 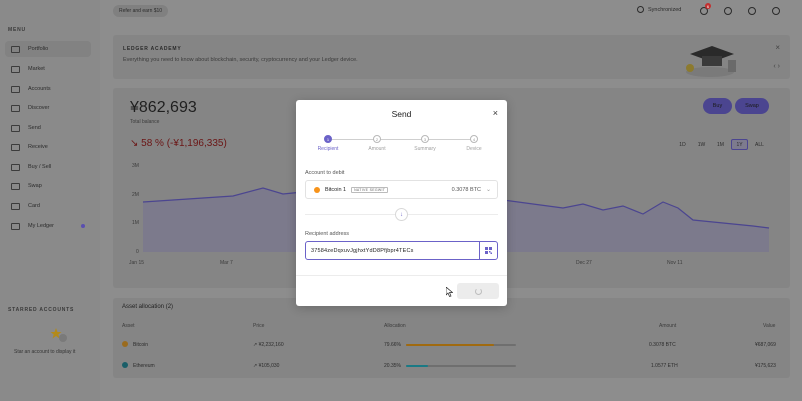 What do you see at coordinates (226, 263) in the screenshot?
I see `x-tick-label: Mar 7` at bounding box center [226, 263].